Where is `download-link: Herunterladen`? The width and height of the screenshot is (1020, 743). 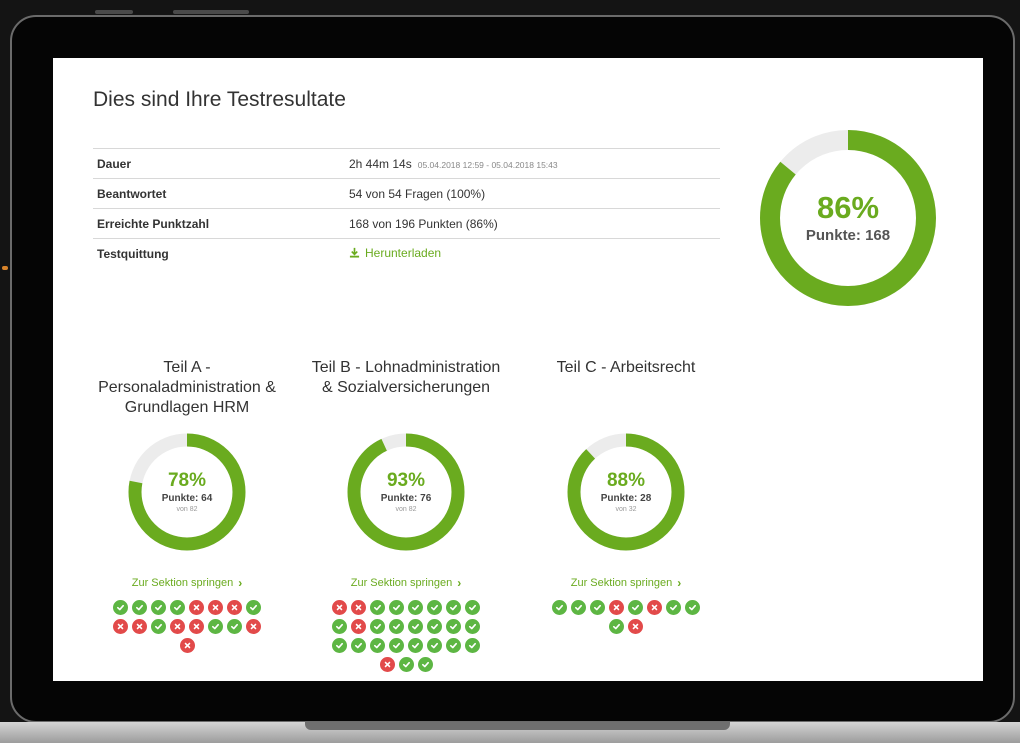
download-link: Herunterladen is located at coordinates (395, 253).